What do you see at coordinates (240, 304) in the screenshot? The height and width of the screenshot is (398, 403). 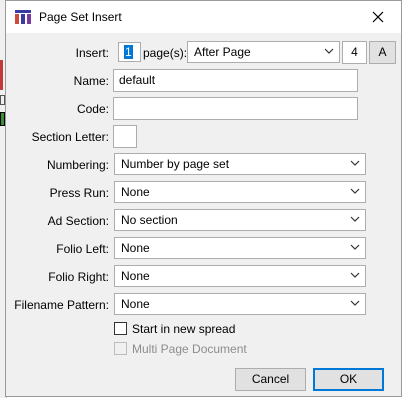 I see `filename-pattern-select: None` at bounding box center [240, 304].